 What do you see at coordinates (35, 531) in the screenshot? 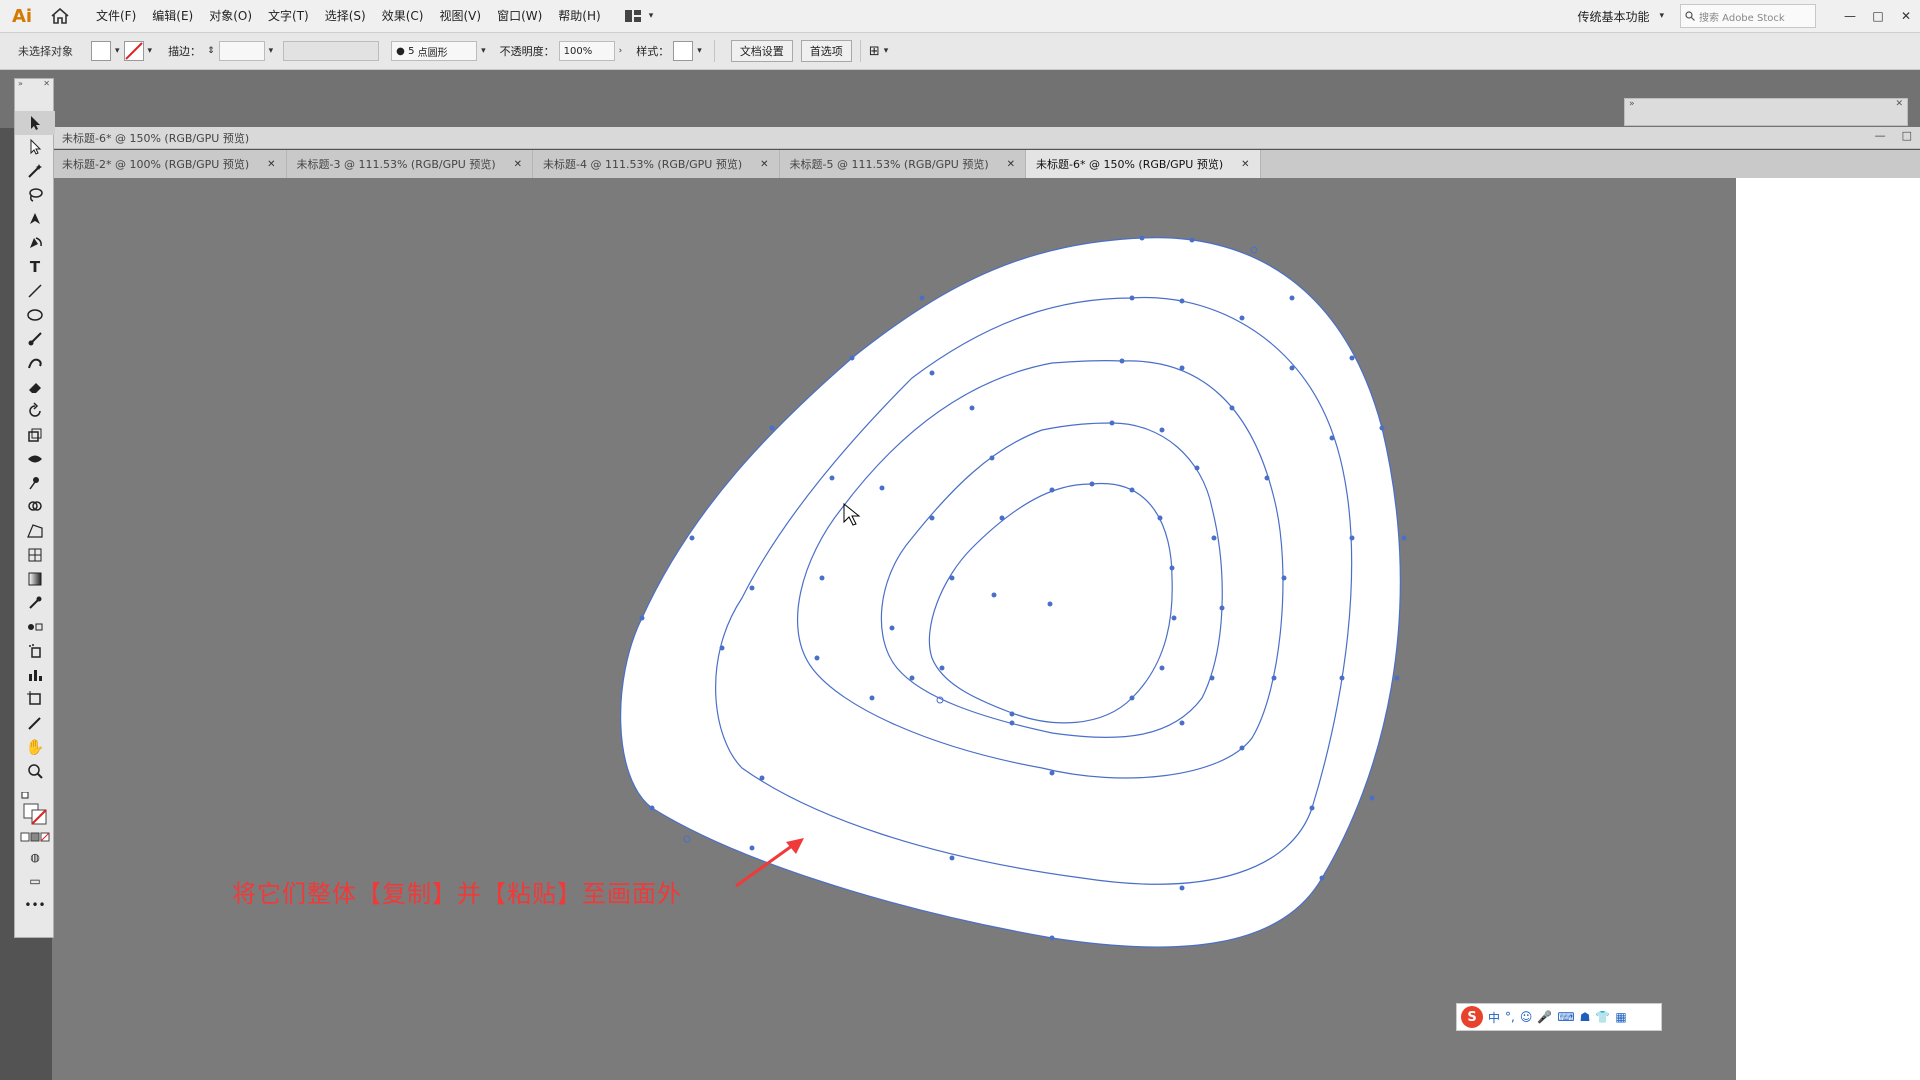
I see `perspective-grid-tool` at bounding box center [35, 531].